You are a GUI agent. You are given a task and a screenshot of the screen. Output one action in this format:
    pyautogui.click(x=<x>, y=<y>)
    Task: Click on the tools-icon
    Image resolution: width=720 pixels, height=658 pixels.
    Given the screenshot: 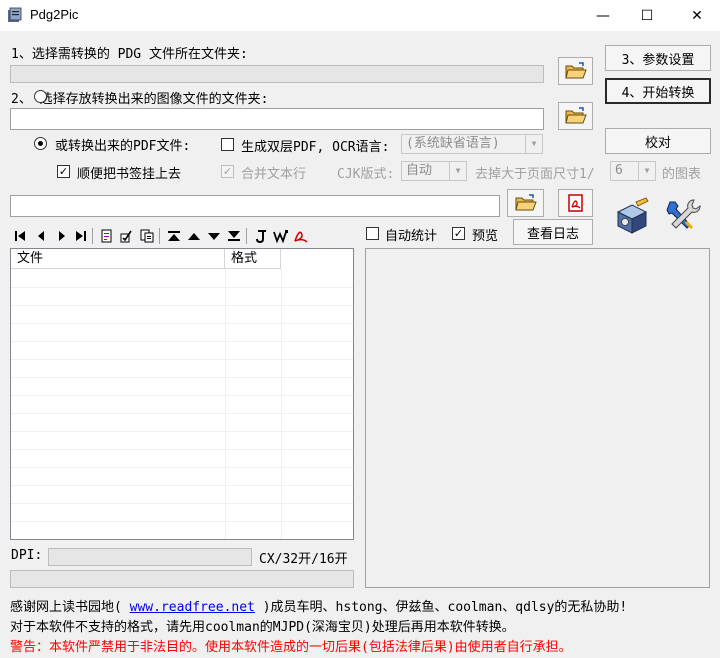 What is the action you would take?
    pyautogui.click(x=683, y=215)
    